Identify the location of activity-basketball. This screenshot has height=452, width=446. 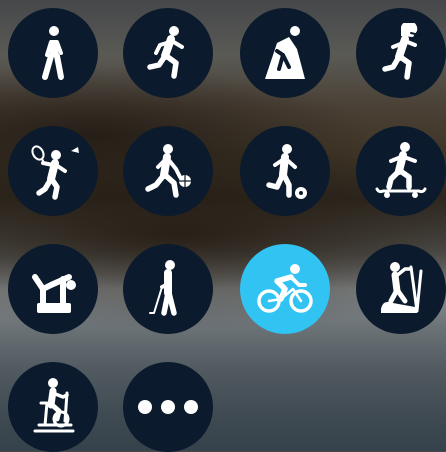
(168, 171).